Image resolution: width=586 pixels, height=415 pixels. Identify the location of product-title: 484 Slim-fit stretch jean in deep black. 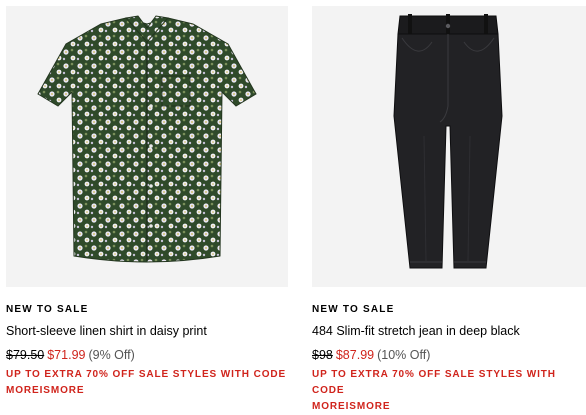
(449, 331).